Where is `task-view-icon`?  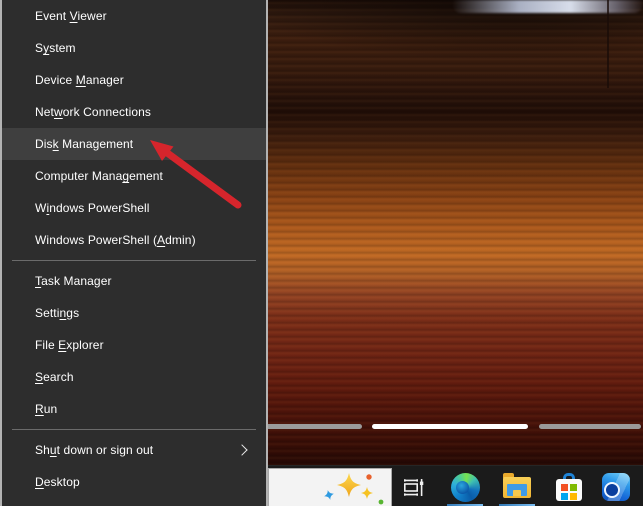
task-view-icon is located at coordinates (413, 487).